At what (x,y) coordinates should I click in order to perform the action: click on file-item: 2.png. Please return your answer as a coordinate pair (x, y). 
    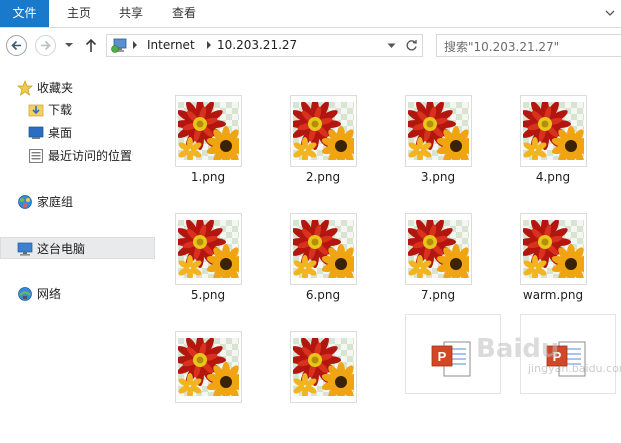
    Looking at the image, I should click on (323, 151).